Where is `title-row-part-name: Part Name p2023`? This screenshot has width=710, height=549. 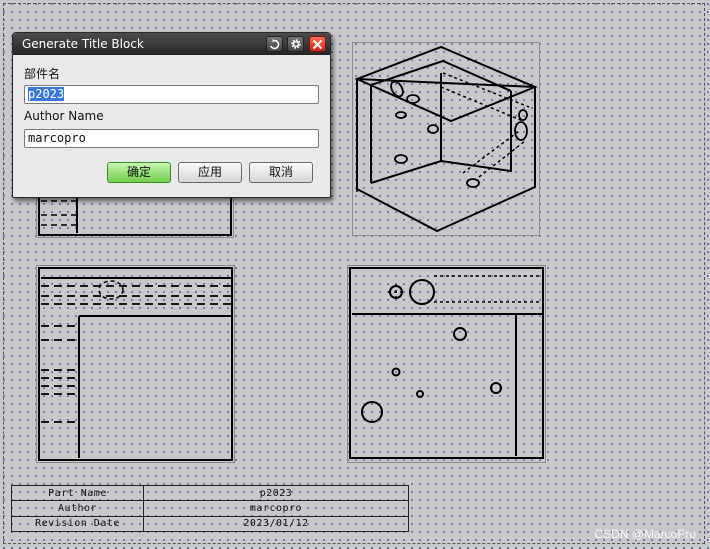 title-row-part-name: Part Name p2023 is located at coordinates (210, 493).